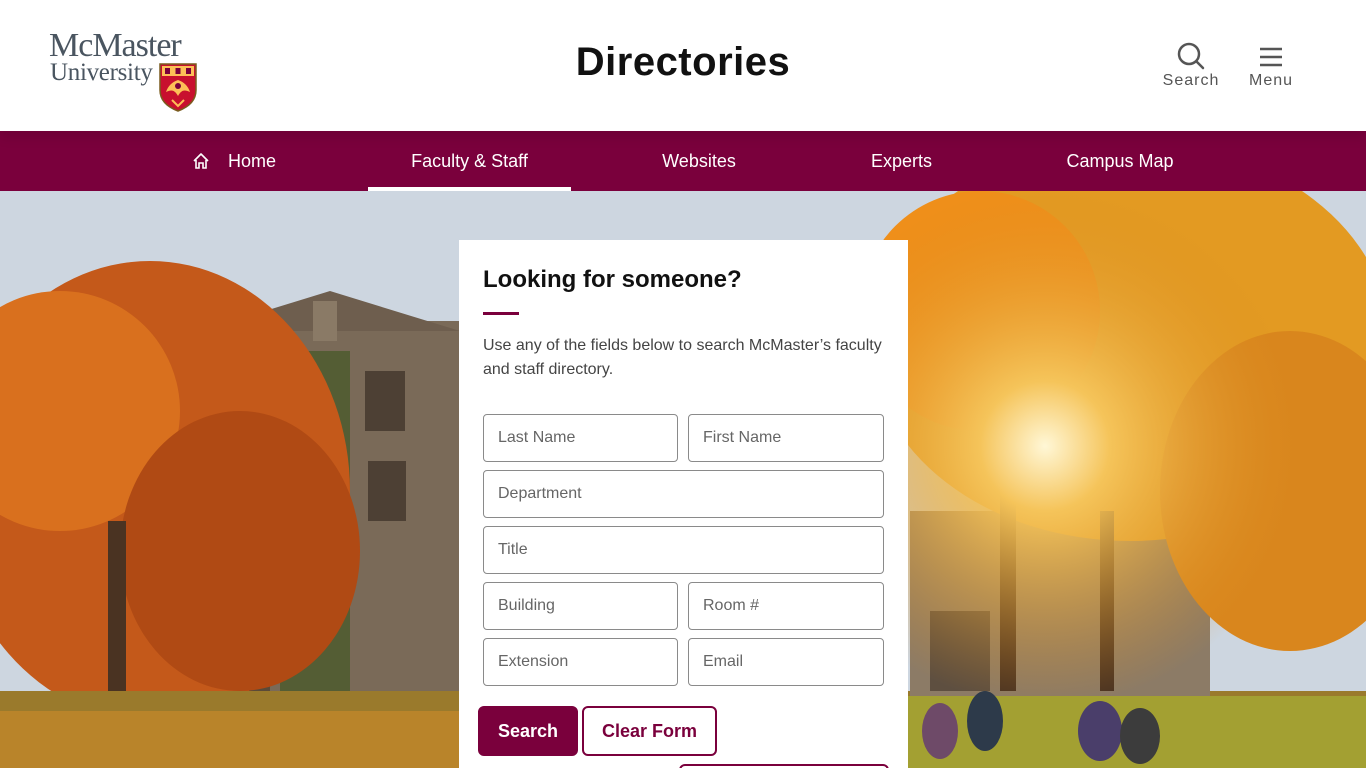  I want to click on nav-item-campus-map: Campus Map, so click(1120, 161).